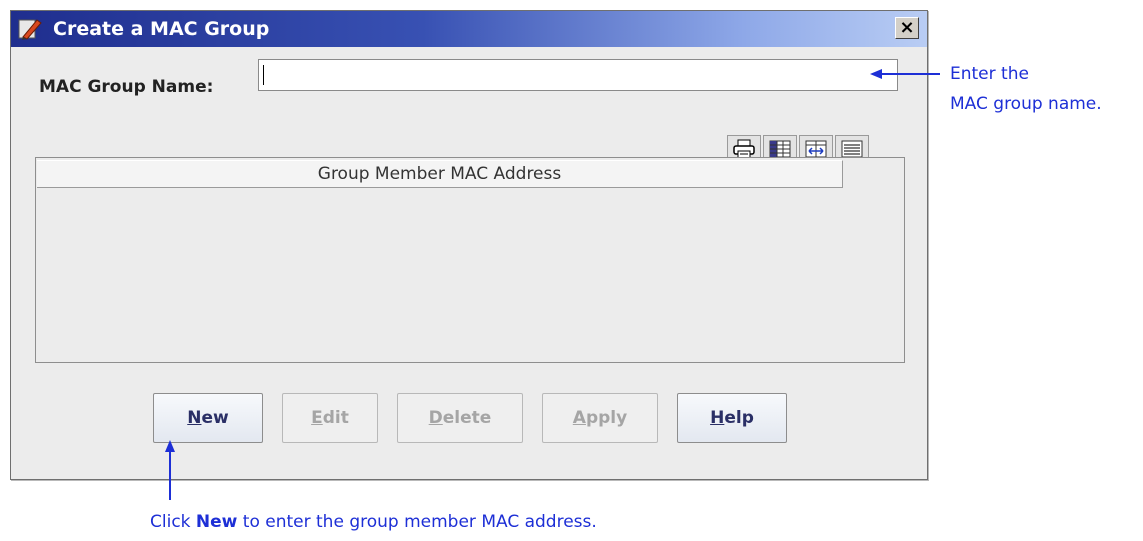  I want to click on list-view-icon, so click(852, 149).